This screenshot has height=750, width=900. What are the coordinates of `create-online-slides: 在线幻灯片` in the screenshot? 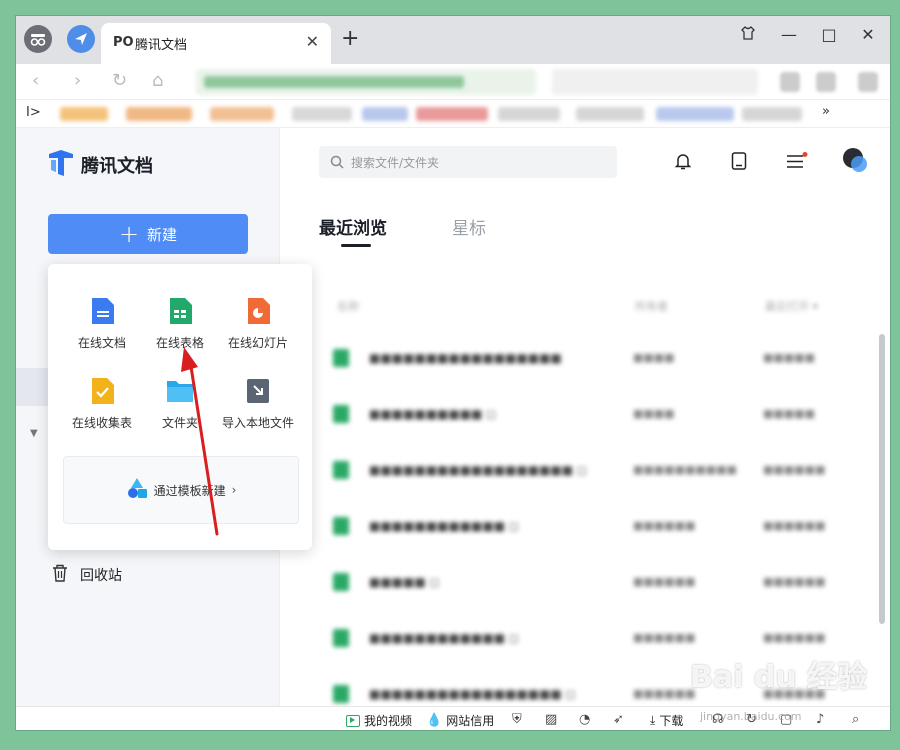 It's located at (258, 324).